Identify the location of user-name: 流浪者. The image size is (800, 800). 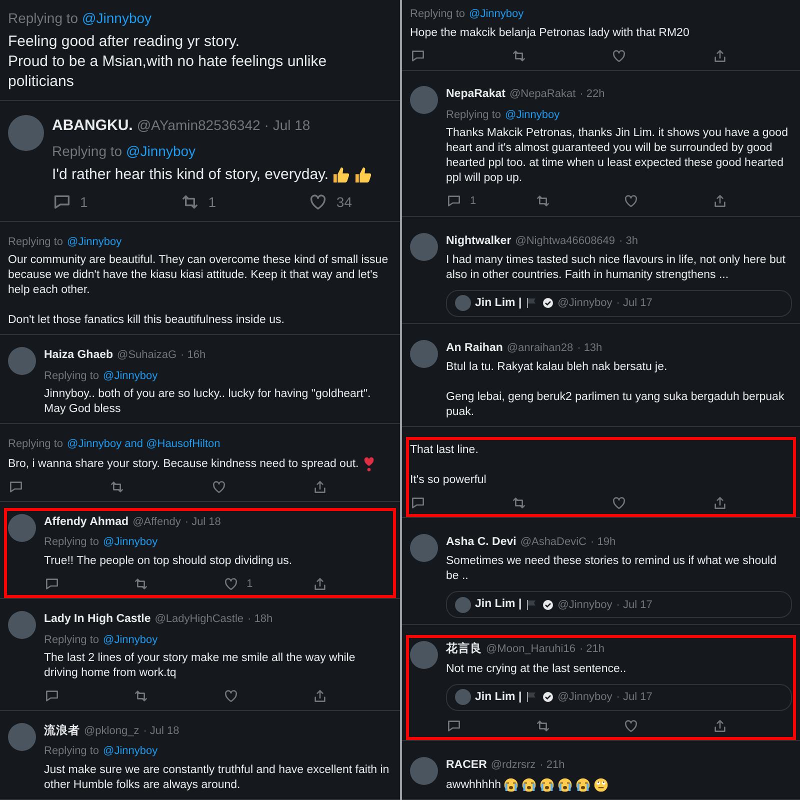
(62, 731).